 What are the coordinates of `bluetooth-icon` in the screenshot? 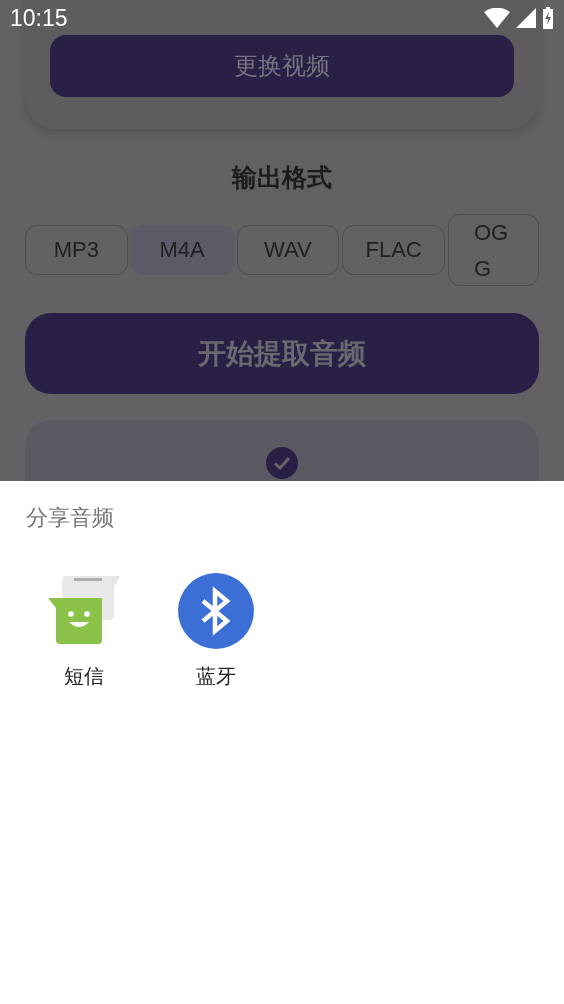 It's located at (216, 611).